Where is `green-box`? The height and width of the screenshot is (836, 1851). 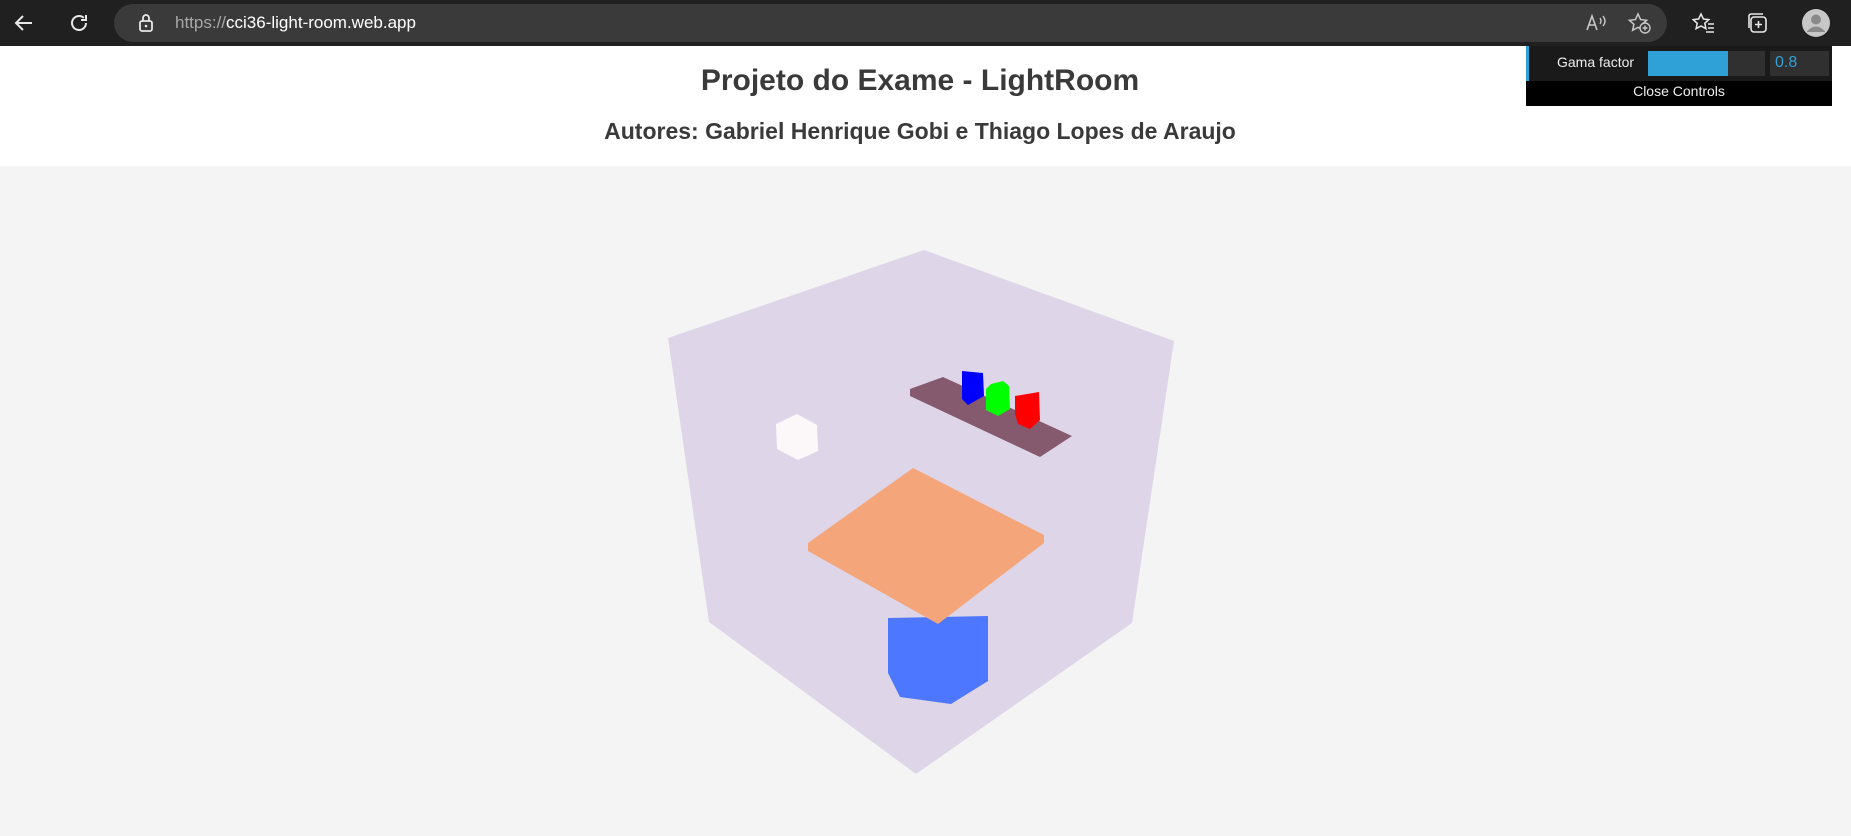 green-box is located at coordinates (998, 398).